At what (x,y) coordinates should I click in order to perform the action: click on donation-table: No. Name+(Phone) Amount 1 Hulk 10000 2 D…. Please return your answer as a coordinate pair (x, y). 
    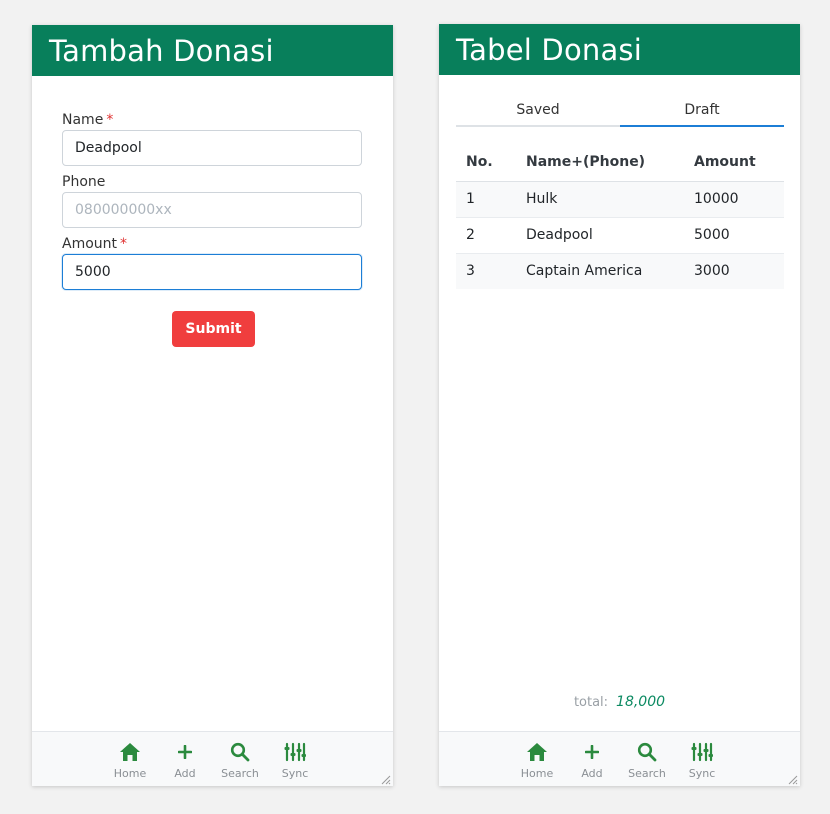
    Looking at the image, I should click on (620, 216).